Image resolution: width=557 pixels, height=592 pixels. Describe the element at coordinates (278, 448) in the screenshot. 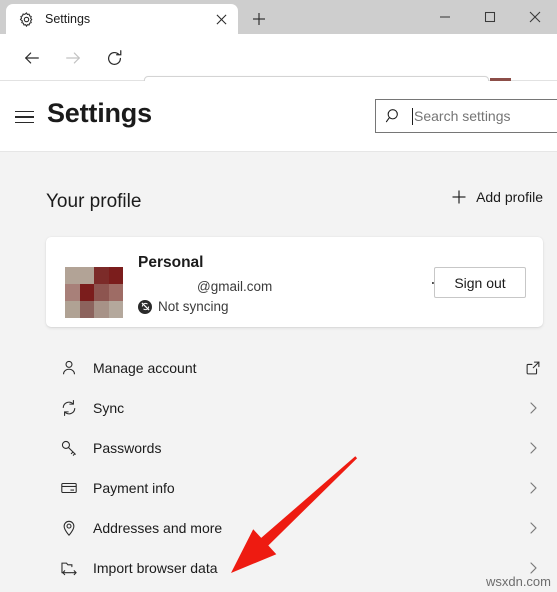

I see `settings-row-passwords: Passwords` at that location.